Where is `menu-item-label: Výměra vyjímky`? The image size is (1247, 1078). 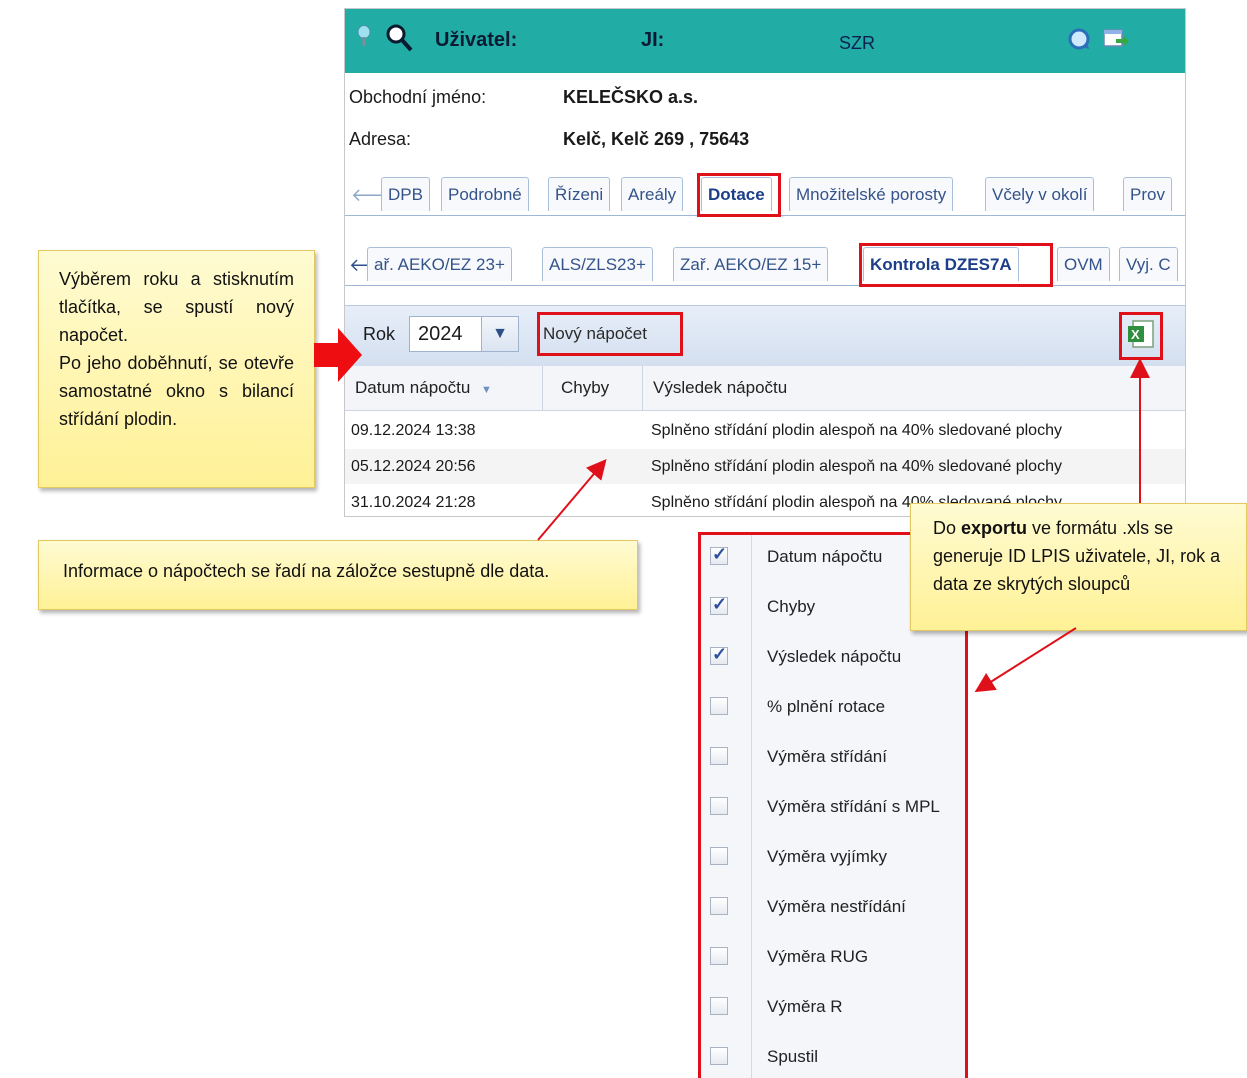
menu-item-label: Výměra vyjímky is located at coordinates (827, 856).